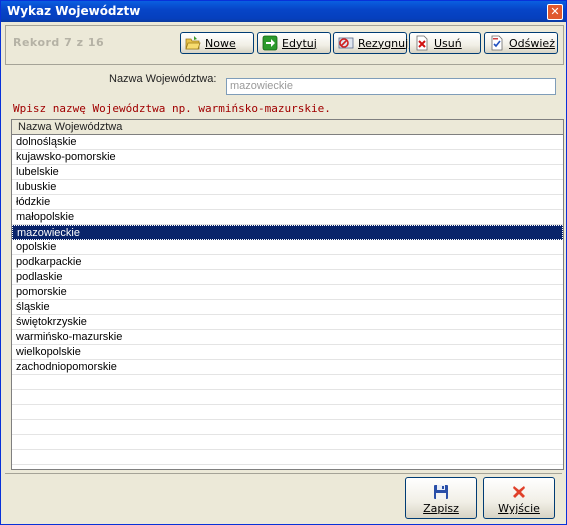 This screenshot has height=525, width=567. I want to click on region-name-input: mazowieckie, so click(391, 86).